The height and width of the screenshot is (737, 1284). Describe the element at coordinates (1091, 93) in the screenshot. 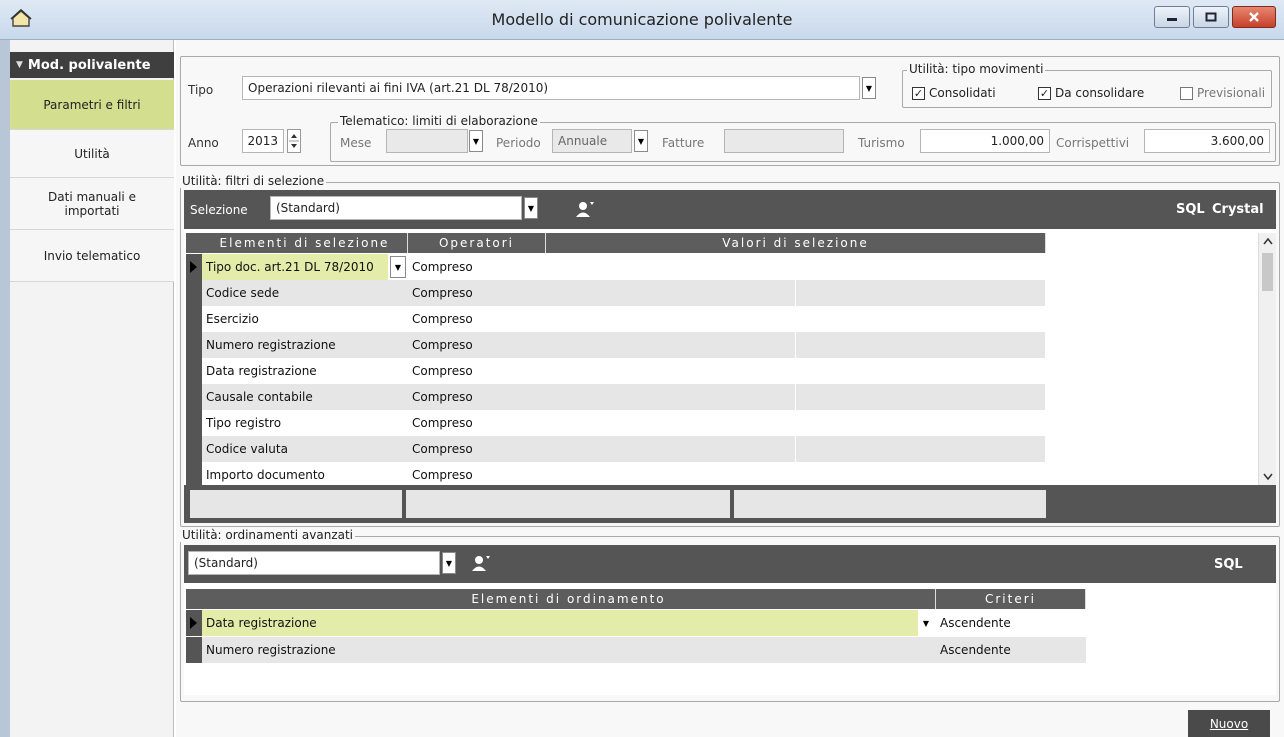

I see `da-consolidare-checkbox: ✓ Da consolidare` at that location.